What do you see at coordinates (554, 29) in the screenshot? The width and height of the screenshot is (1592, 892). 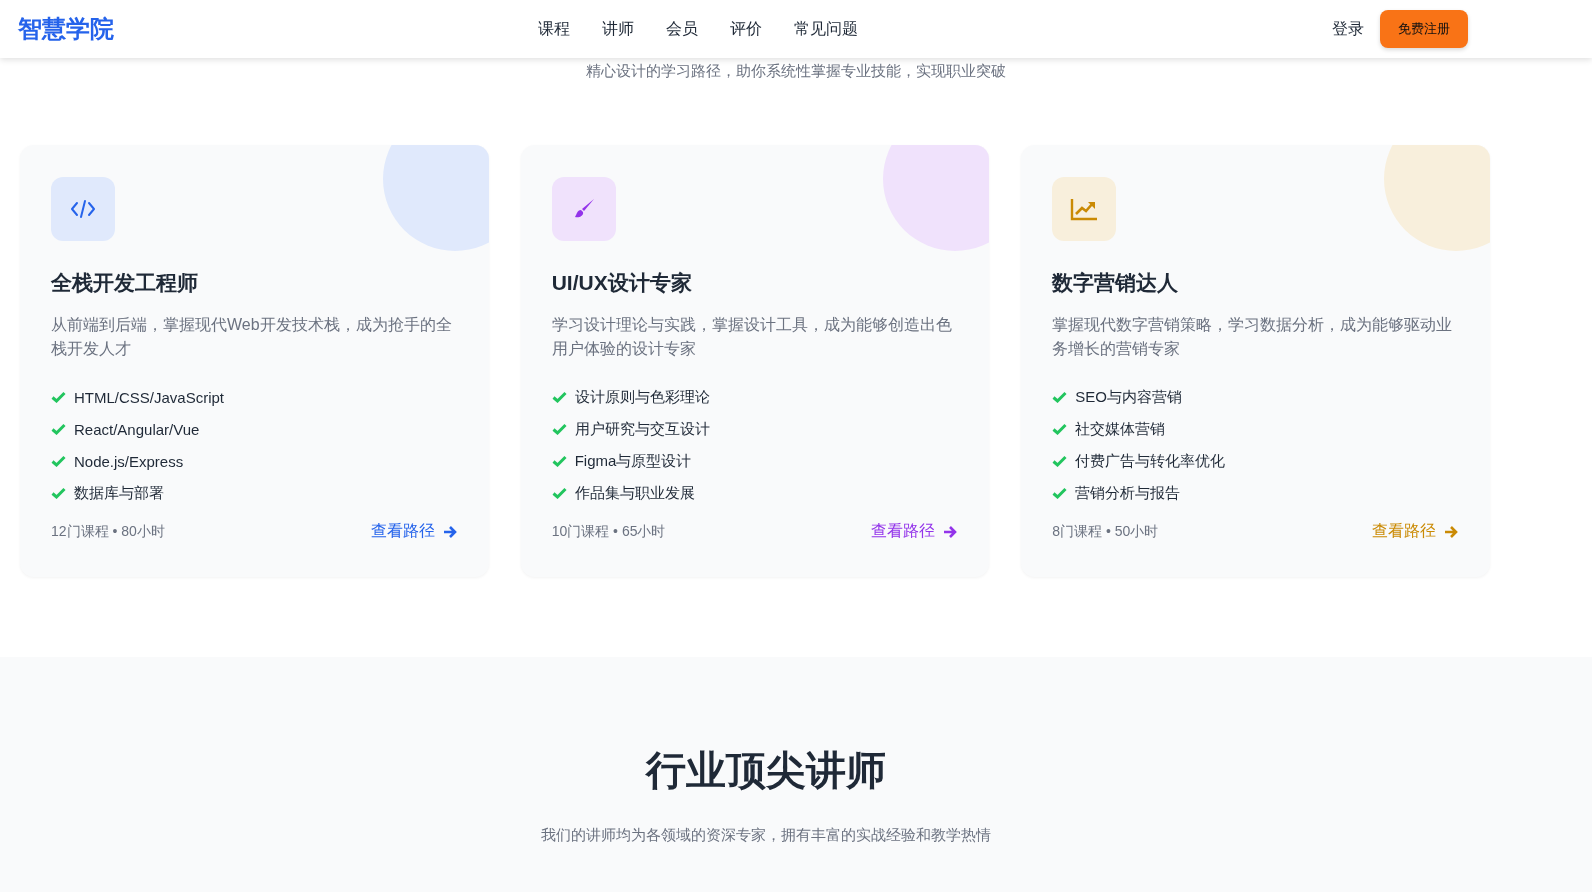 I see `nav-link: 课程` at bounding box center [554, 29].